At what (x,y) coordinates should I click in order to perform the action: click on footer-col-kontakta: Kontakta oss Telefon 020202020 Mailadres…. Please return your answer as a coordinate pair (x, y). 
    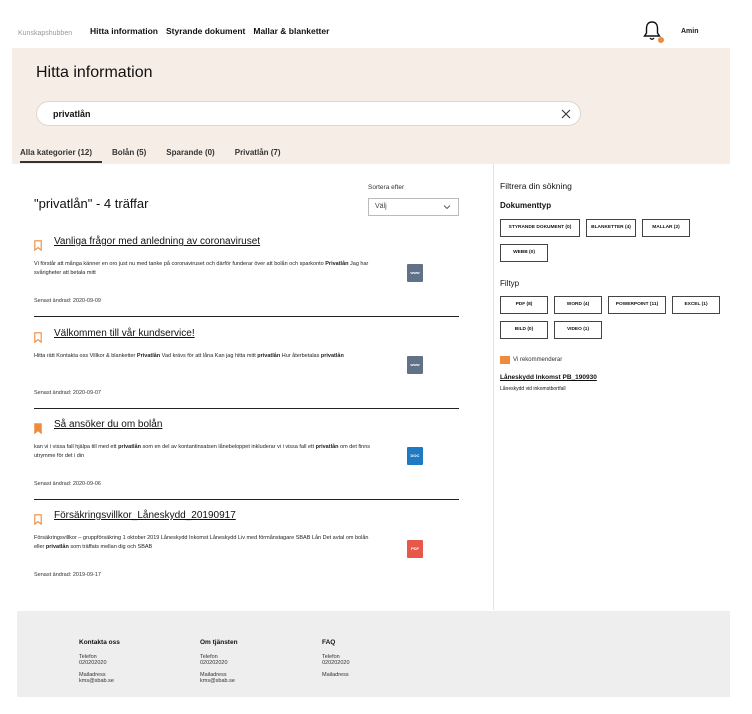
    Looking at the image, I should click on (99, 664).